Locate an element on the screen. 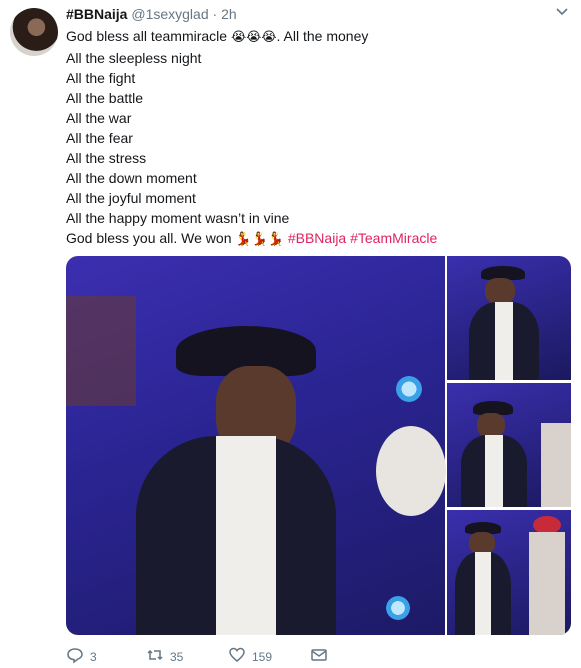  tweet-line: All the joyful moment is located at coordinates (131, 198).